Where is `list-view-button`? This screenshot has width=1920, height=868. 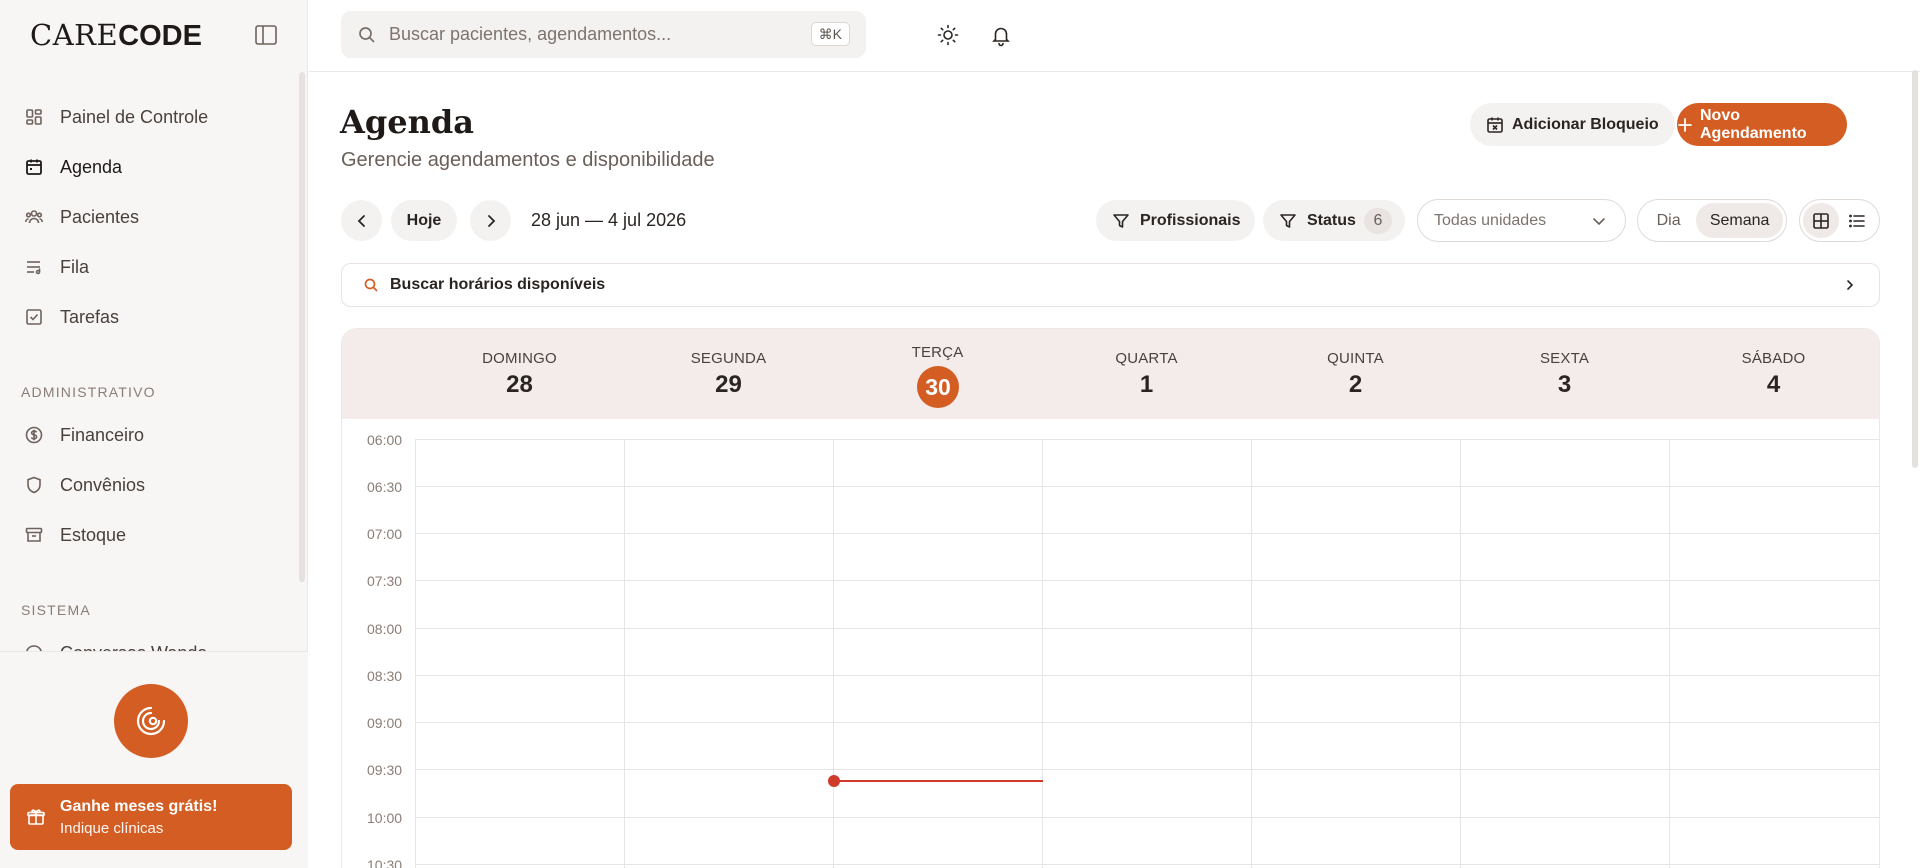
list-view-button is located at coordinates (1857, 220).